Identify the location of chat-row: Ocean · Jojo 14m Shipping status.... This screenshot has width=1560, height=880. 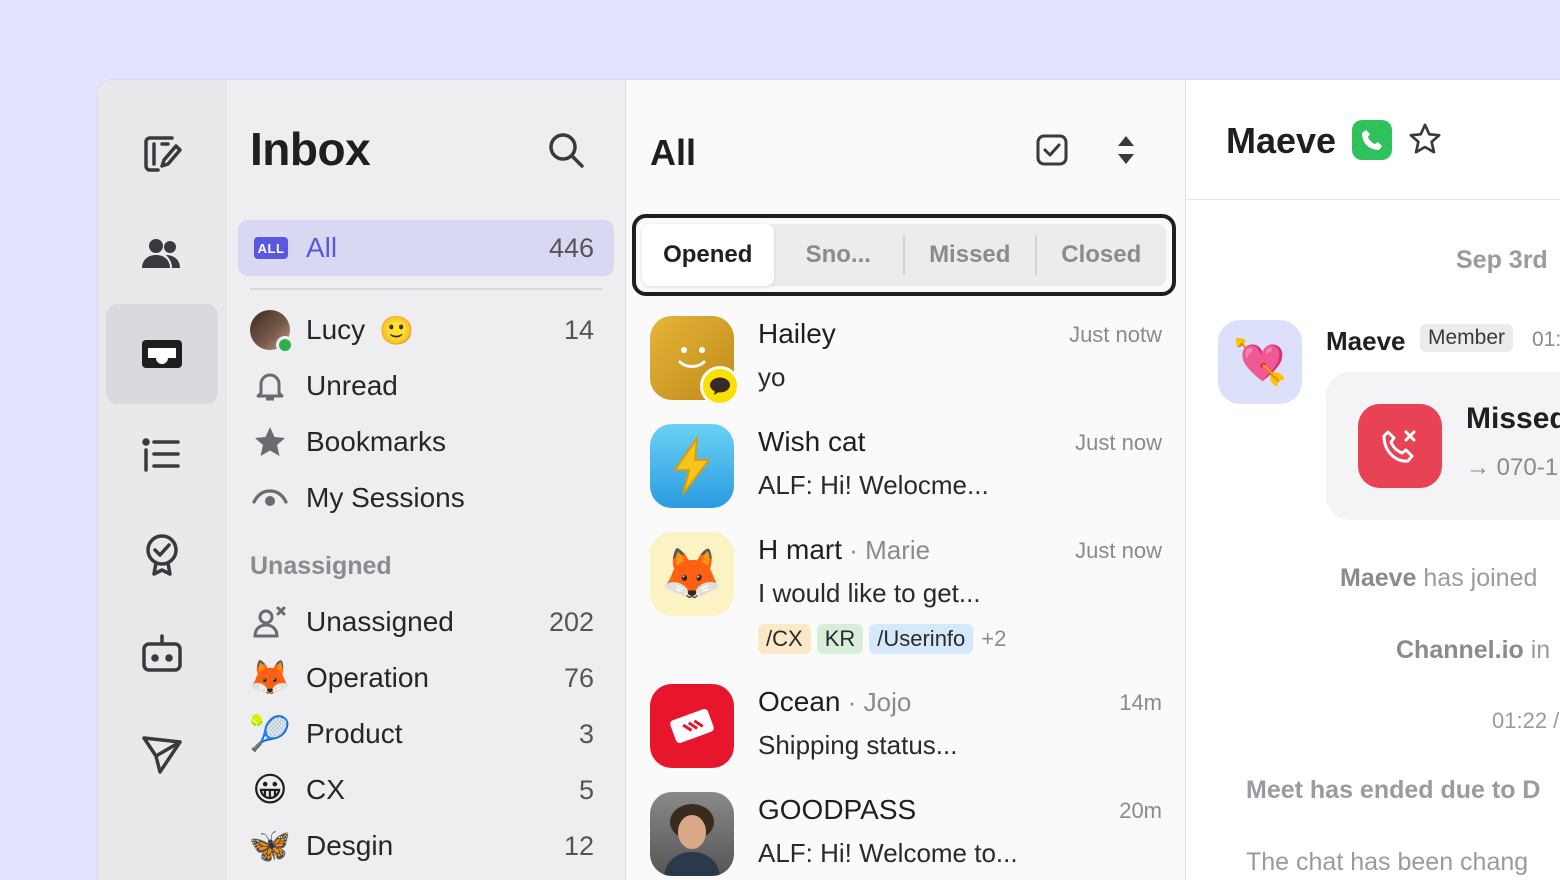
(906, 734).